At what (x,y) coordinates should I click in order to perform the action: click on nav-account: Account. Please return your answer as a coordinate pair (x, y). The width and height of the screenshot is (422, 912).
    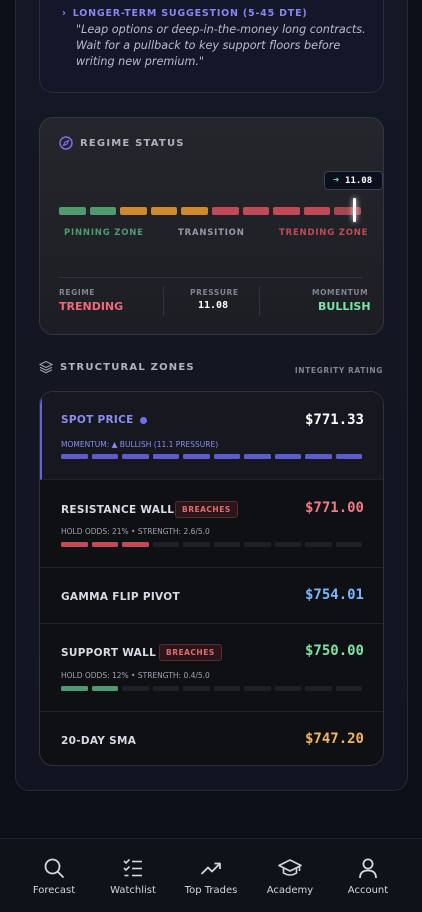
    Looking at the image, I should click on (368, 876).